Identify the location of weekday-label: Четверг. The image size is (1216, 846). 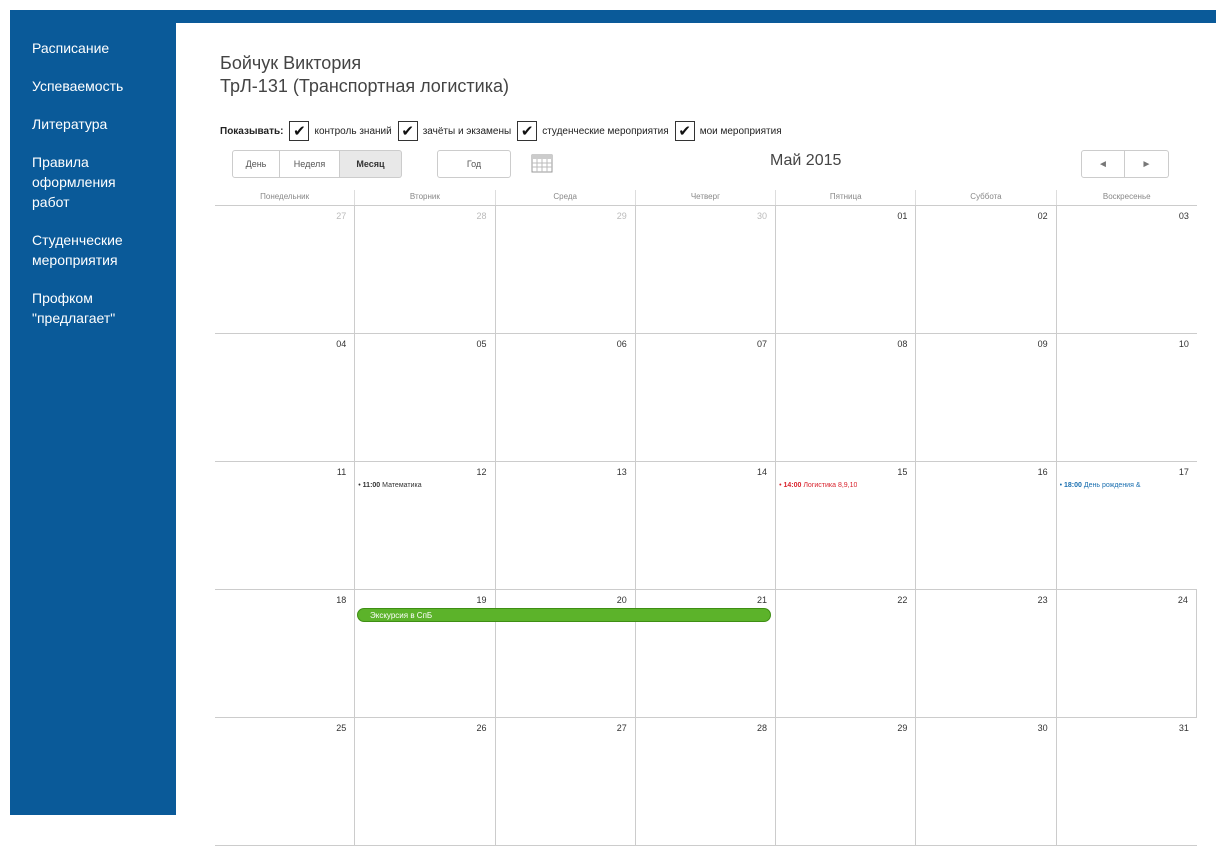
(706, 197).